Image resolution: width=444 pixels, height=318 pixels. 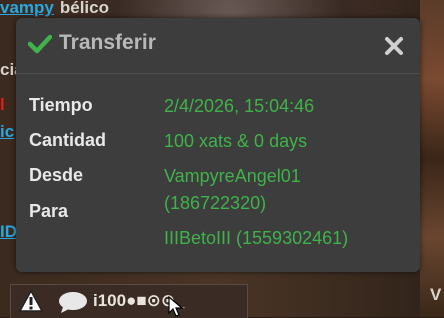 What do you see at coordinates (432, 158) in the screenshot?
I see `user-list-strip` at bounding box center [432, 158].